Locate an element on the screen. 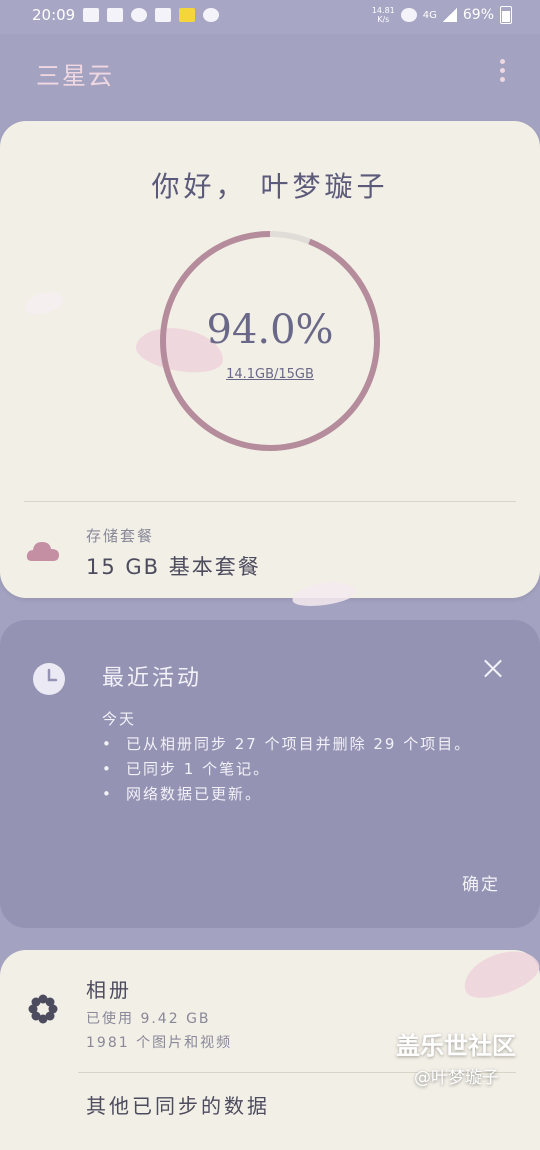  alarm-icon is located at coordinates (408, 15).